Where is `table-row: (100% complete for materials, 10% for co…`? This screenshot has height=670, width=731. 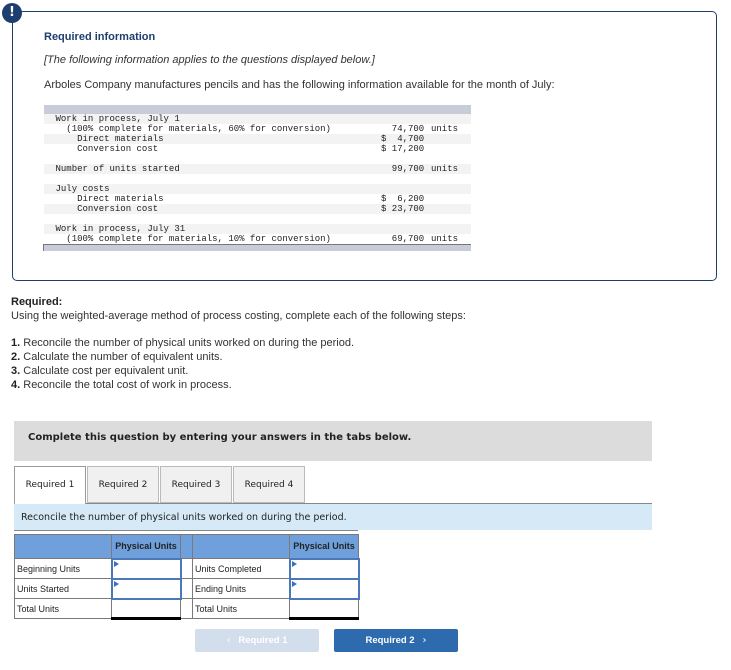 table-row: (100% complete for materials, 10% for co… is located at coordinates (258, 239).